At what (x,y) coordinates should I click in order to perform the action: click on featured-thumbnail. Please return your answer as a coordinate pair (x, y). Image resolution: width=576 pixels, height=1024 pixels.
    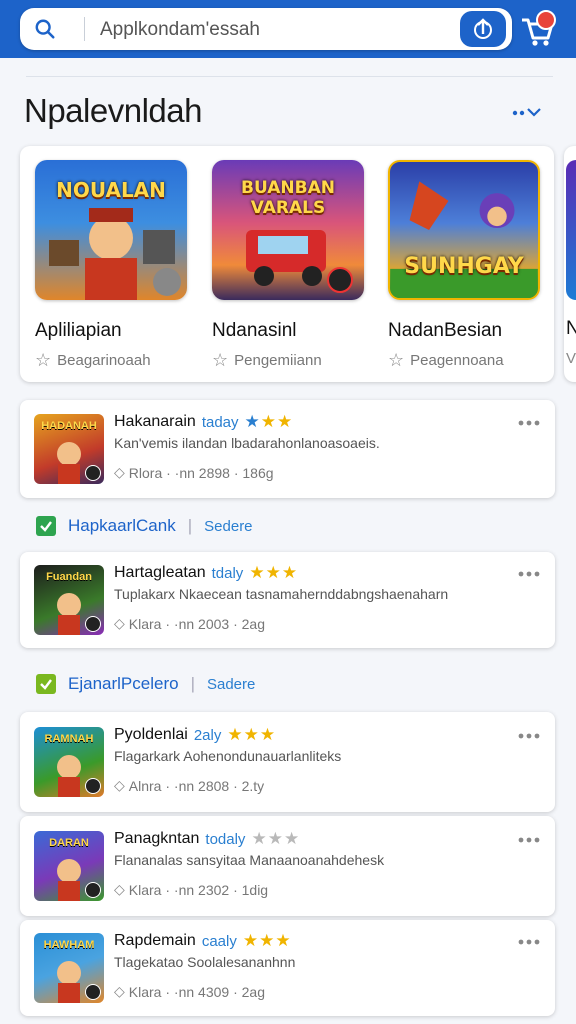
    Looking at the image, I should click on (571, 230).